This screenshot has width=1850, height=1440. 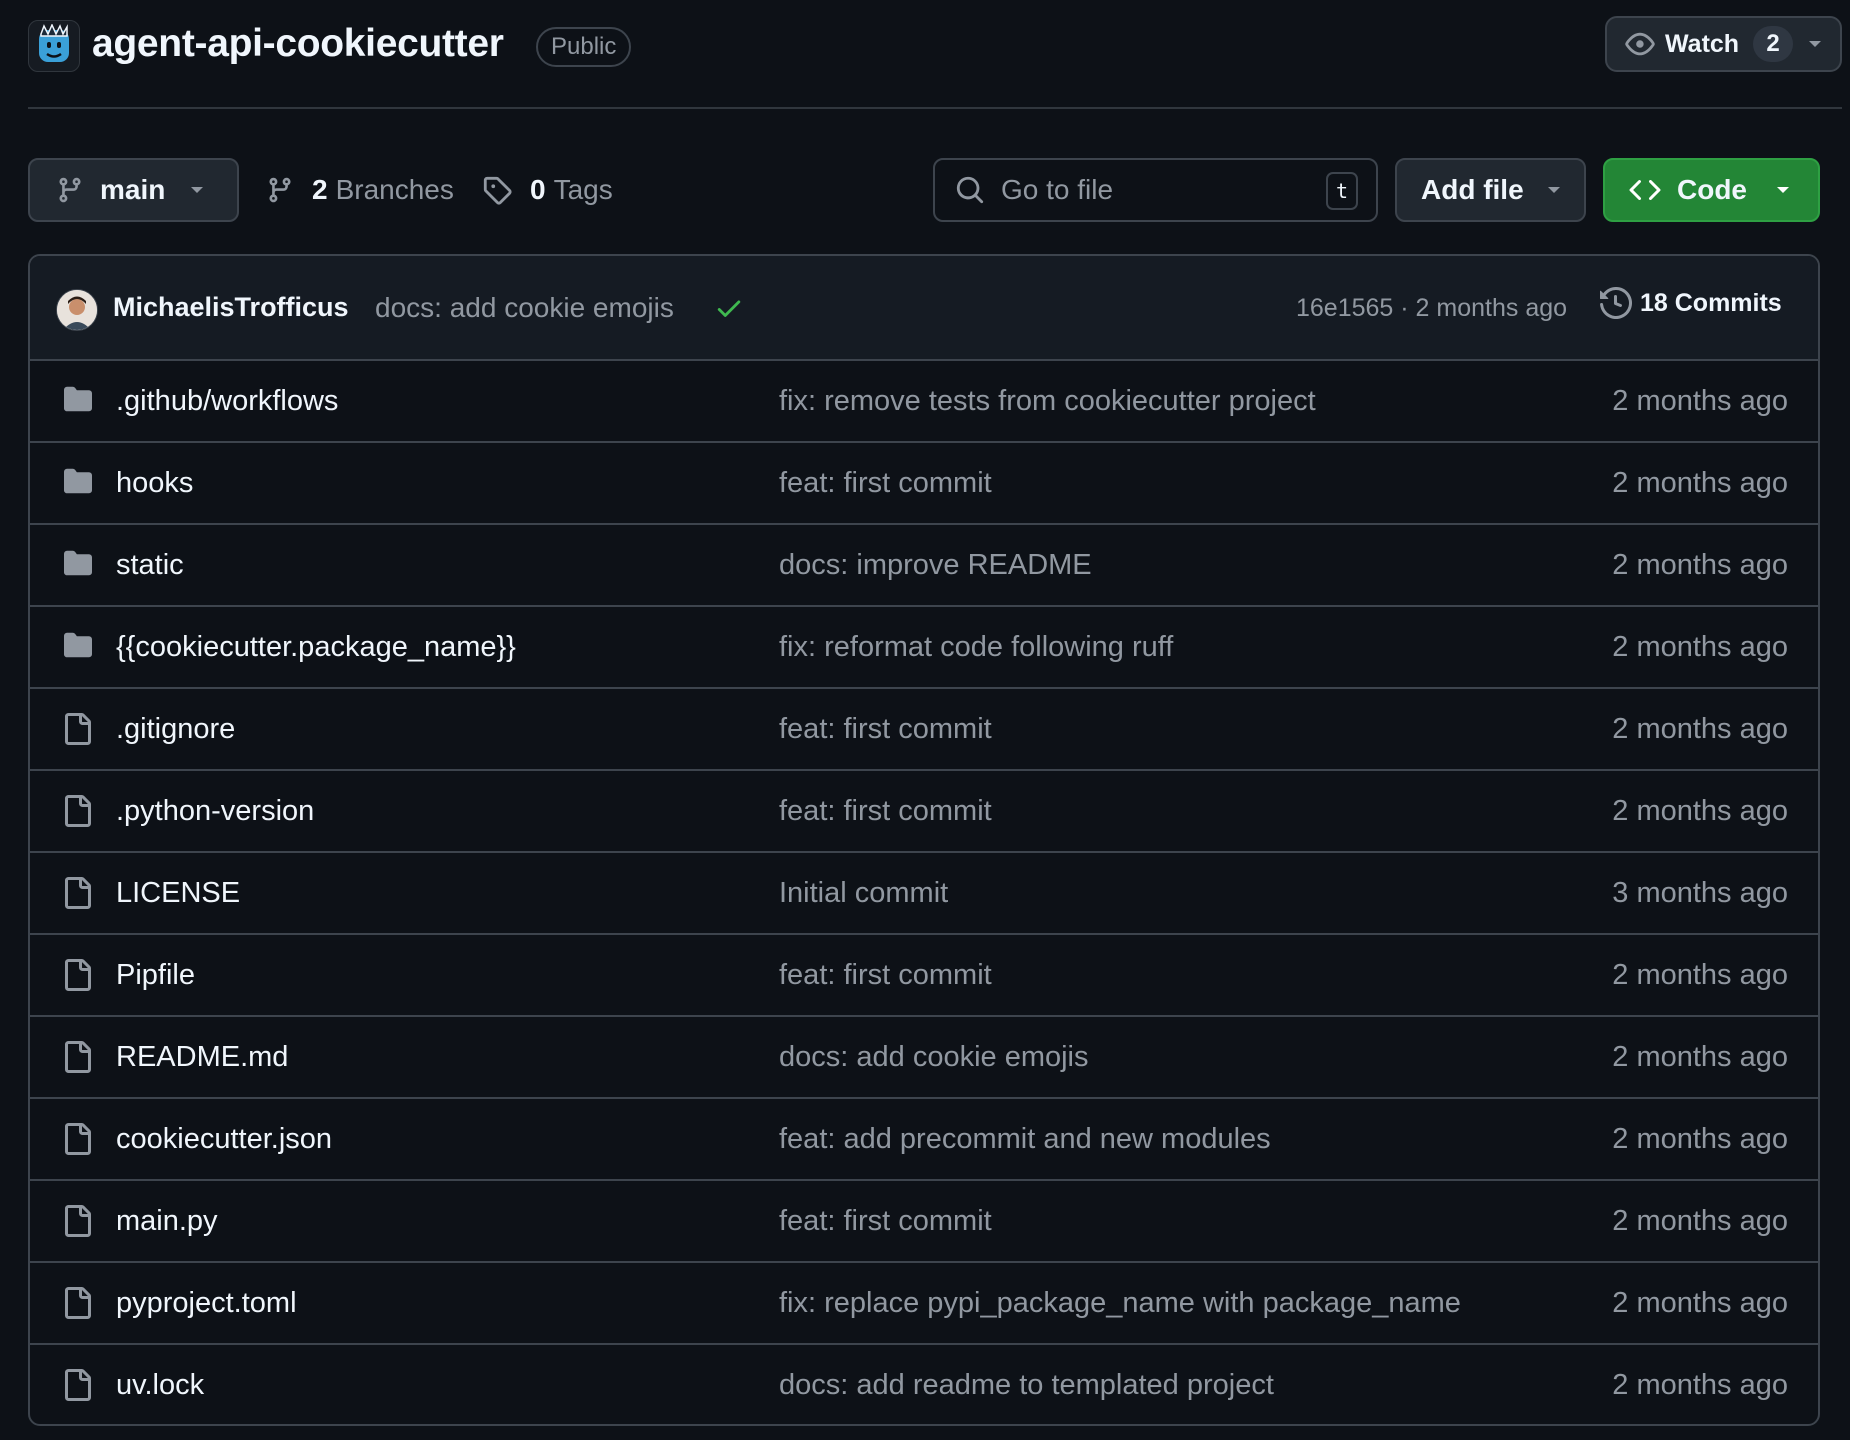 I want to click on watch-count: 2, so click(x=1773, y=44).